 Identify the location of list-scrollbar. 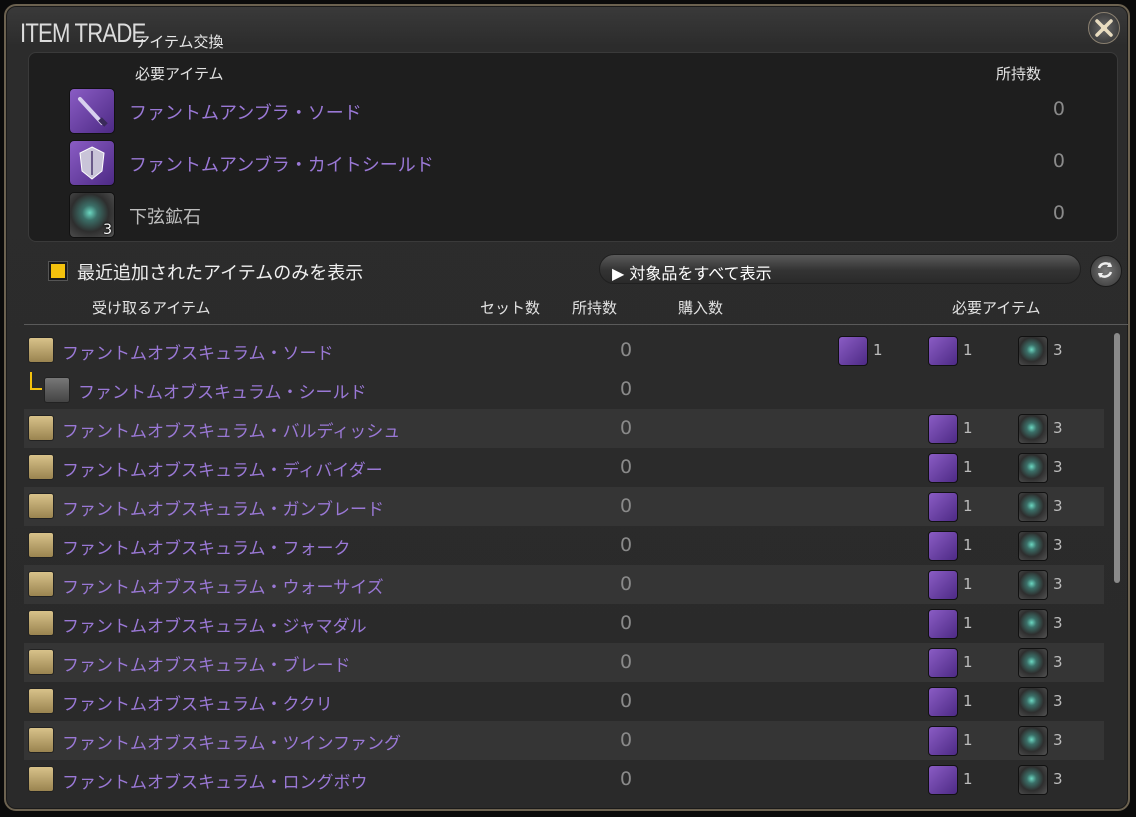
(1117, 458).